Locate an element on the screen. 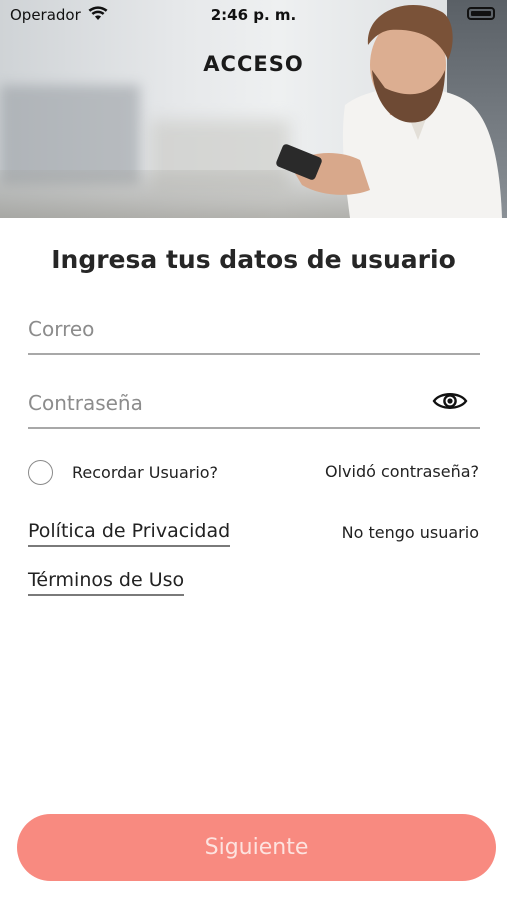  person-with-phone-photo is located at coordinates (389, 111).